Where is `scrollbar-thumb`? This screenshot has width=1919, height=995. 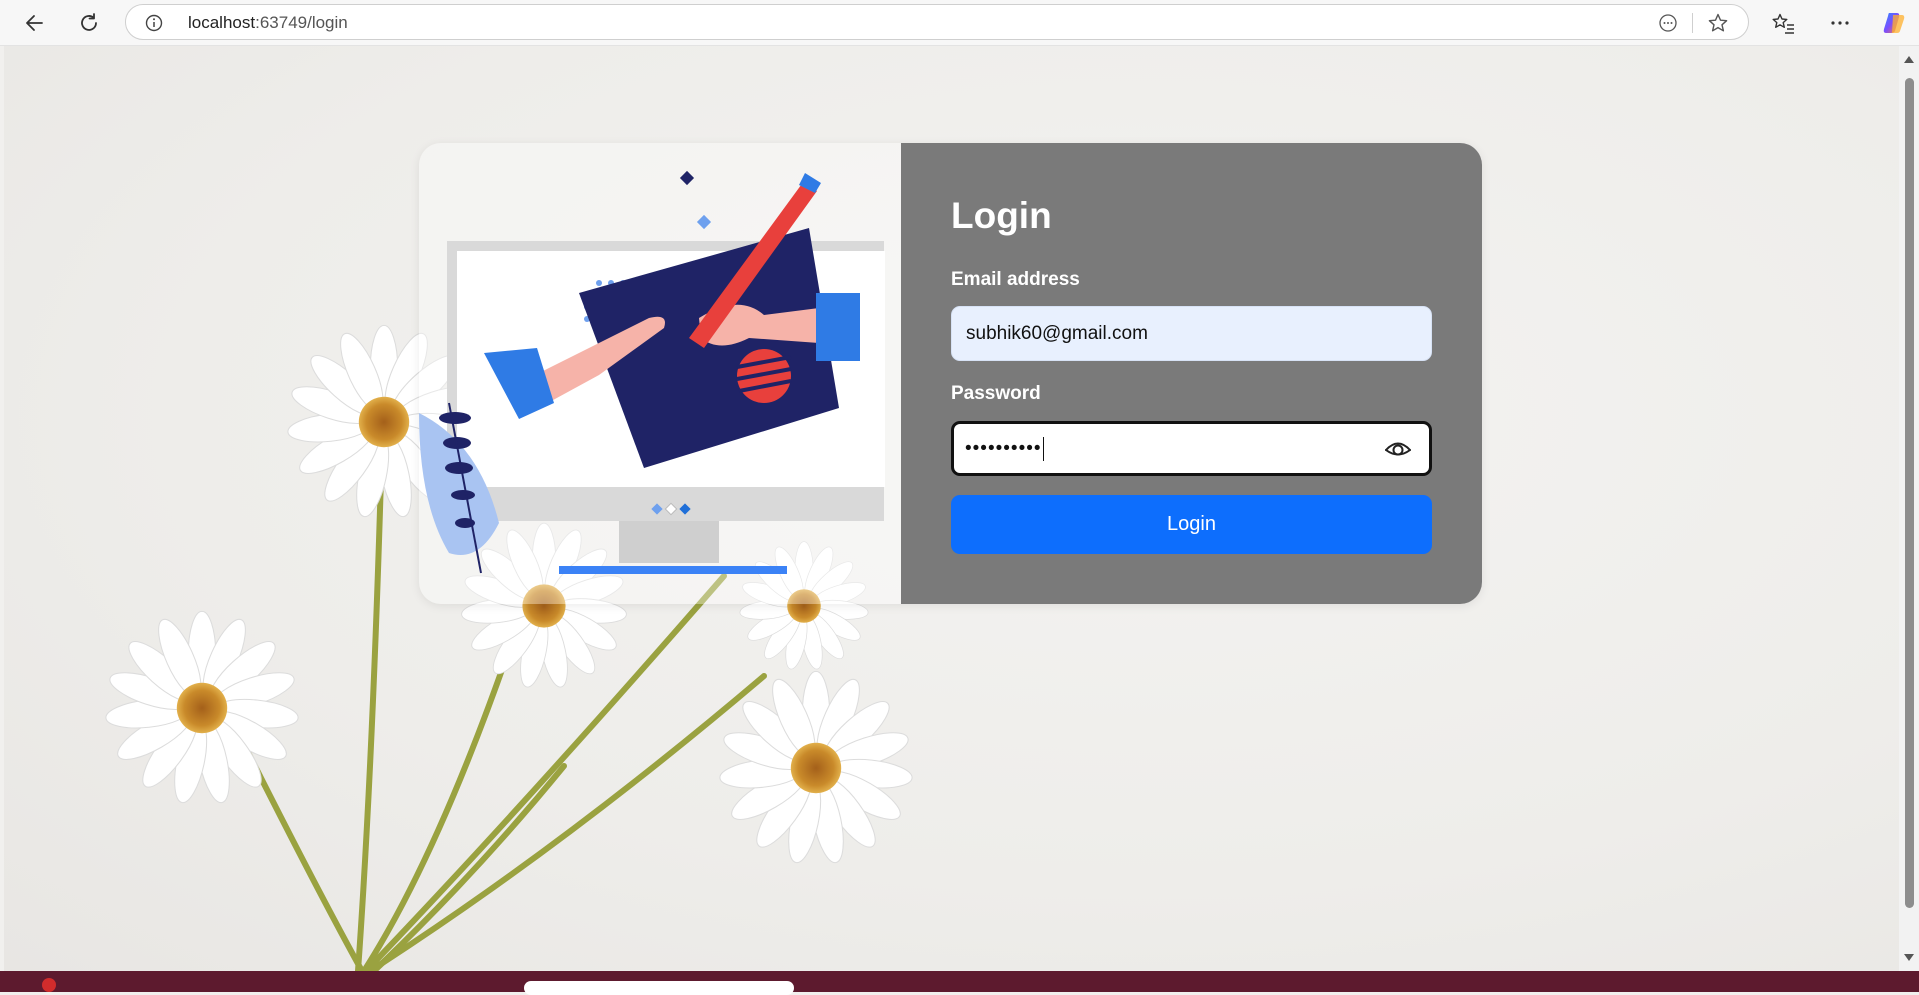
scrollbar-thumb is located at coordinates (1909, 493).